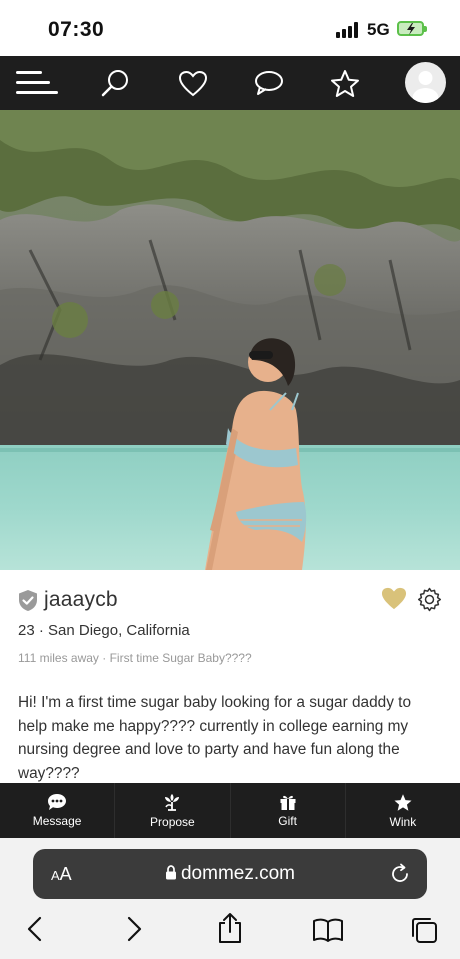 Image resolution: width=460 pixels, height=959 pixels. Describe the element at coordinates (288, 802) in the screenshot. I see `gift-icon` at that location.